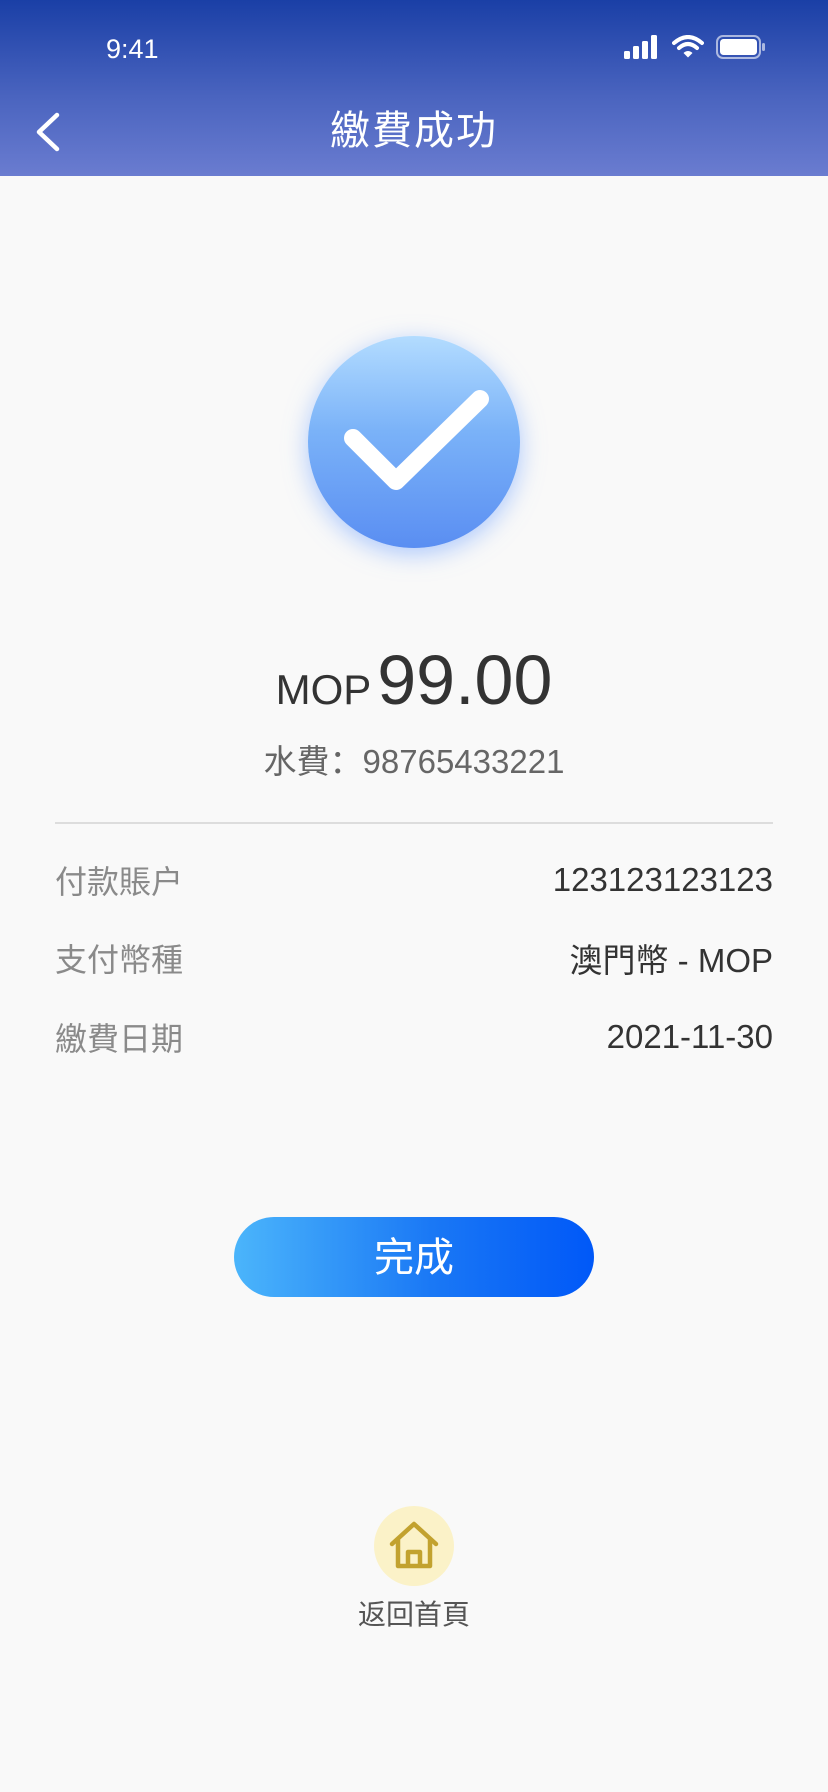  I want to click on detail-label: 支付幣種, so click(119, 960).